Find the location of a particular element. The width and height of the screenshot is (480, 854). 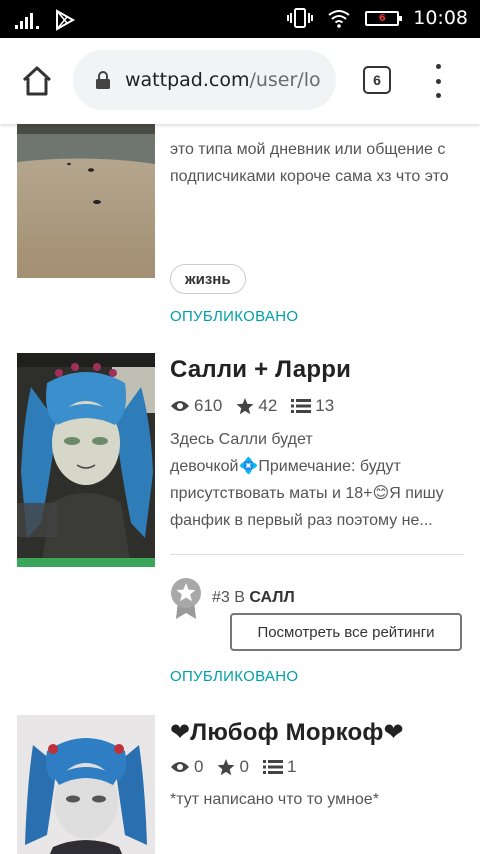

ranking-text: #3 В САЛЛ is located at coordinates (253, 598).